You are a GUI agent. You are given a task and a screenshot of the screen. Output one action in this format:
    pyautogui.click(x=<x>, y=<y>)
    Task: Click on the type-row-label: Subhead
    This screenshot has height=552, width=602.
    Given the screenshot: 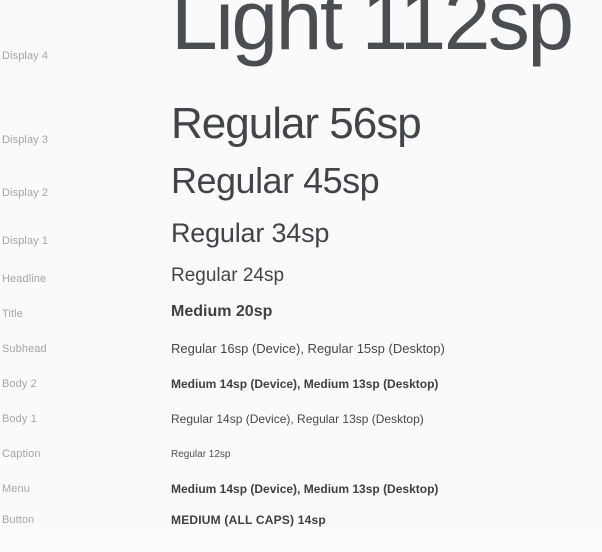 What is the action you would take?
    pyautogui.click(x=24, y=349)
    